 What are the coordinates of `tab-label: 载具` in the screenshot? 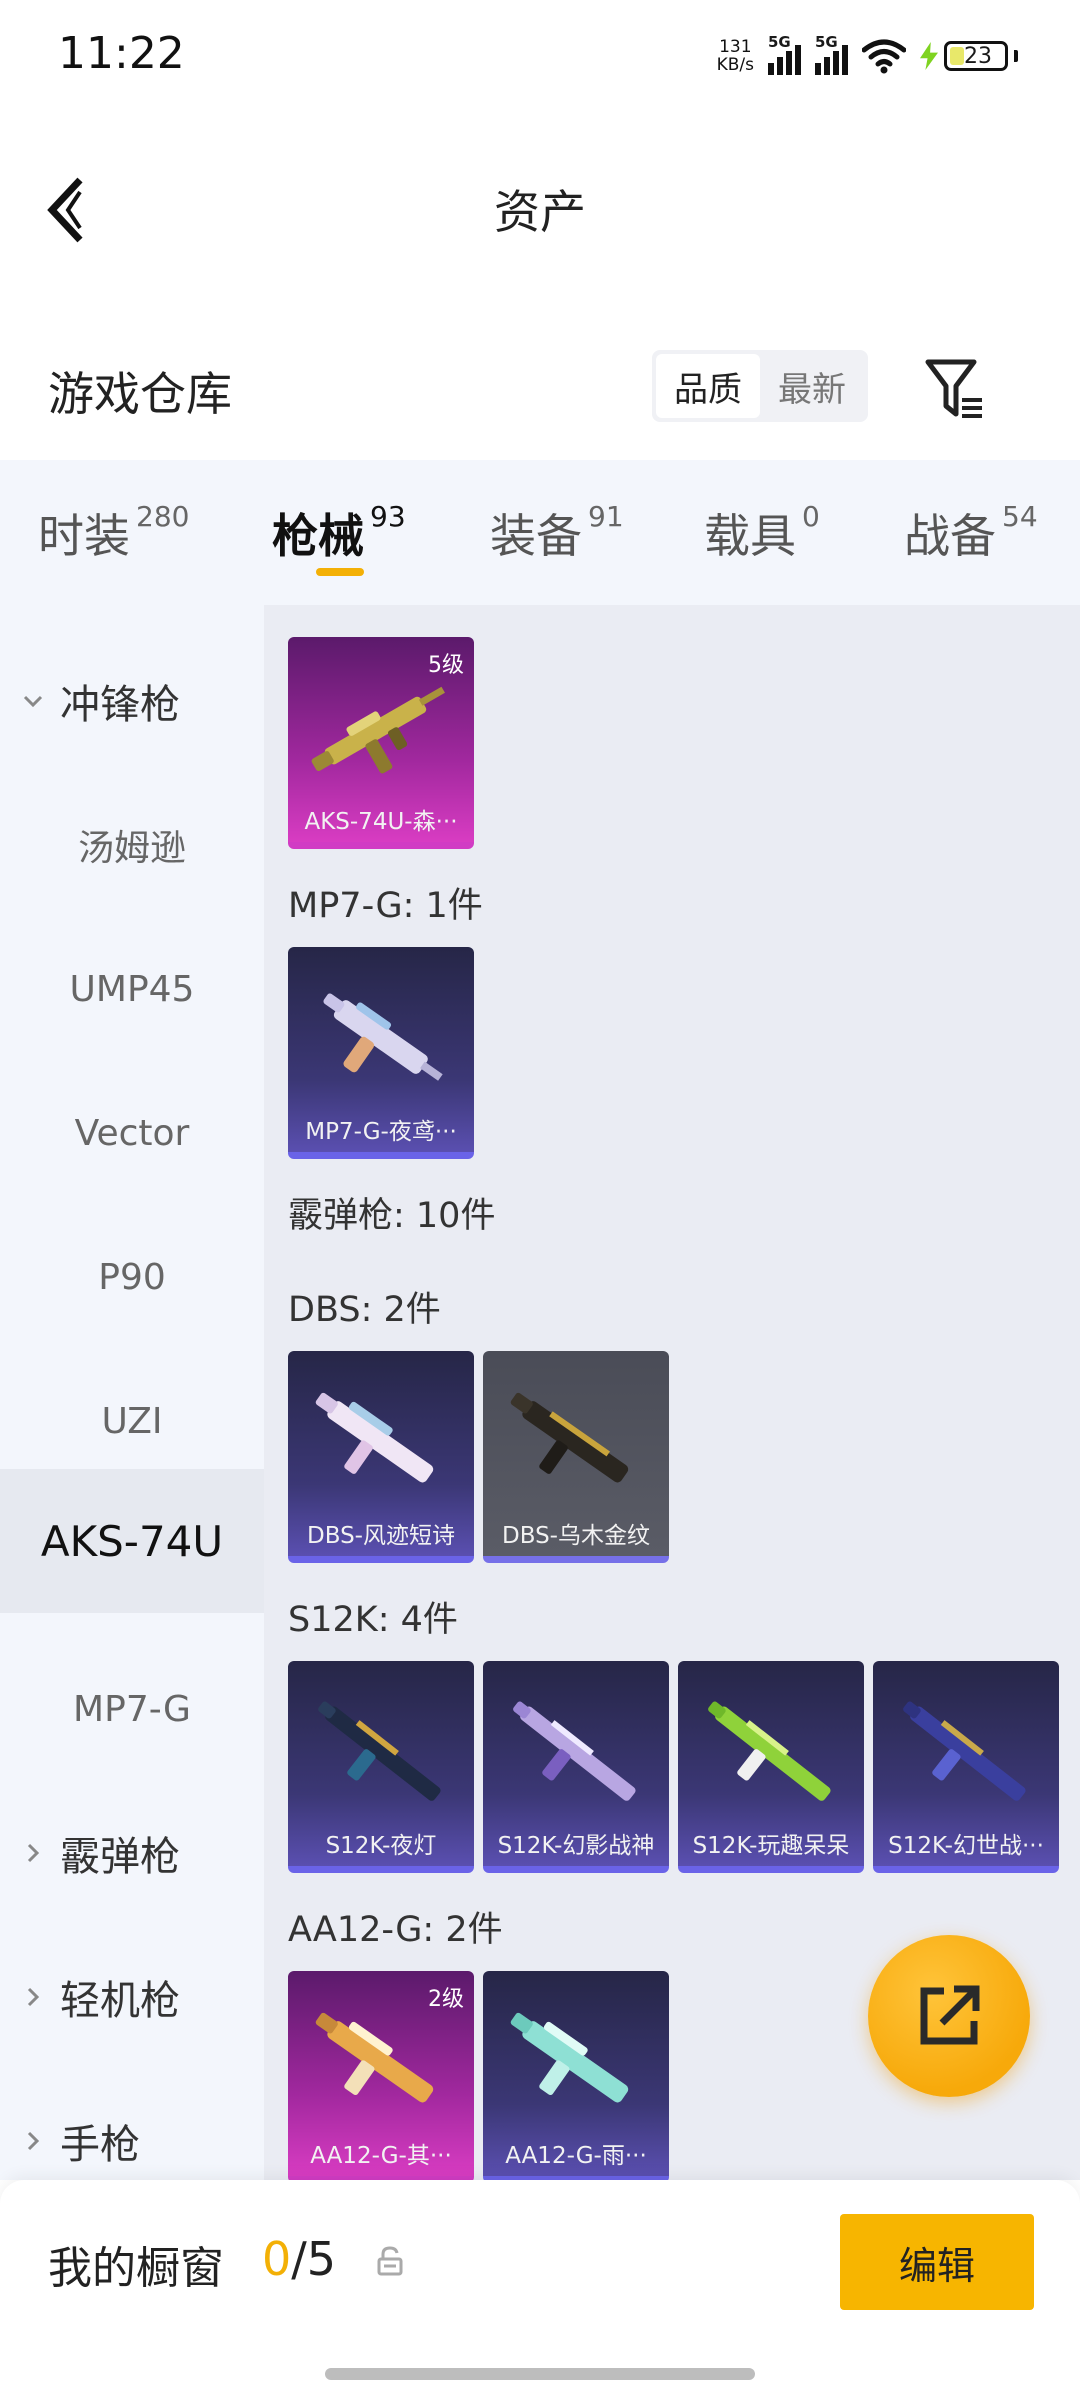 It's located at (750, 536).